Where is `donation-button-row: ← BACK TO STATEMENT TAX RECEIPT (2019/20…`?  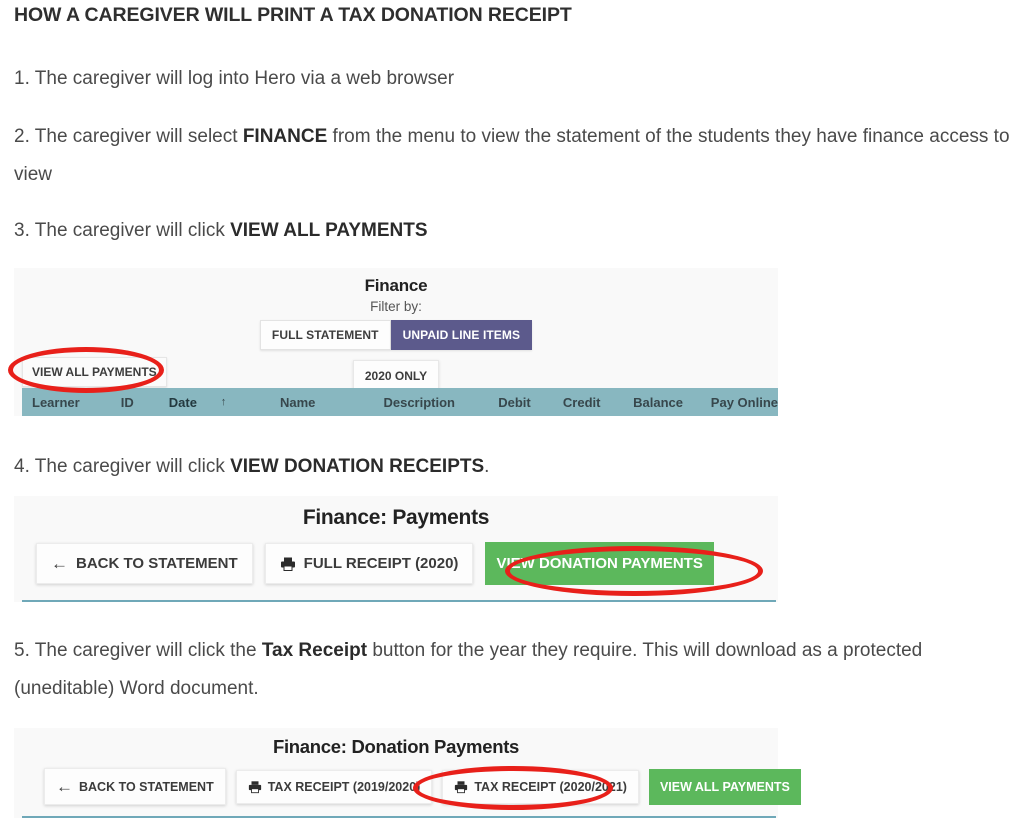 donation-button-row: ← BACK TO STATEMENT TAX RECEIPT (2019/20… is located at coordinates (407, 786).